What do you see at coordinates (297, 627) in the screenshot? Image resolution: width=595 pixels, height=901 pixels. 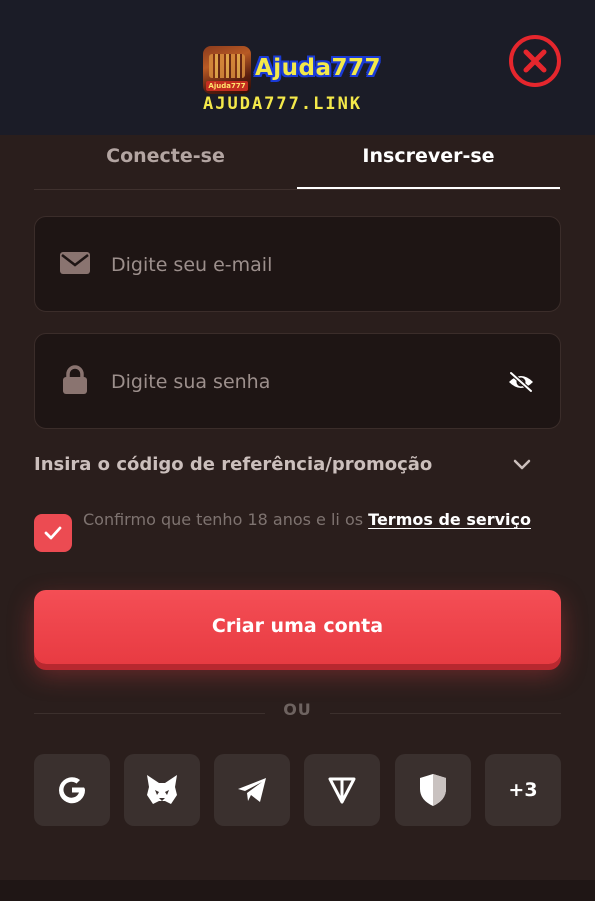 I see `create-account-button: Criar uma conta` at bounding box center [297, 627].